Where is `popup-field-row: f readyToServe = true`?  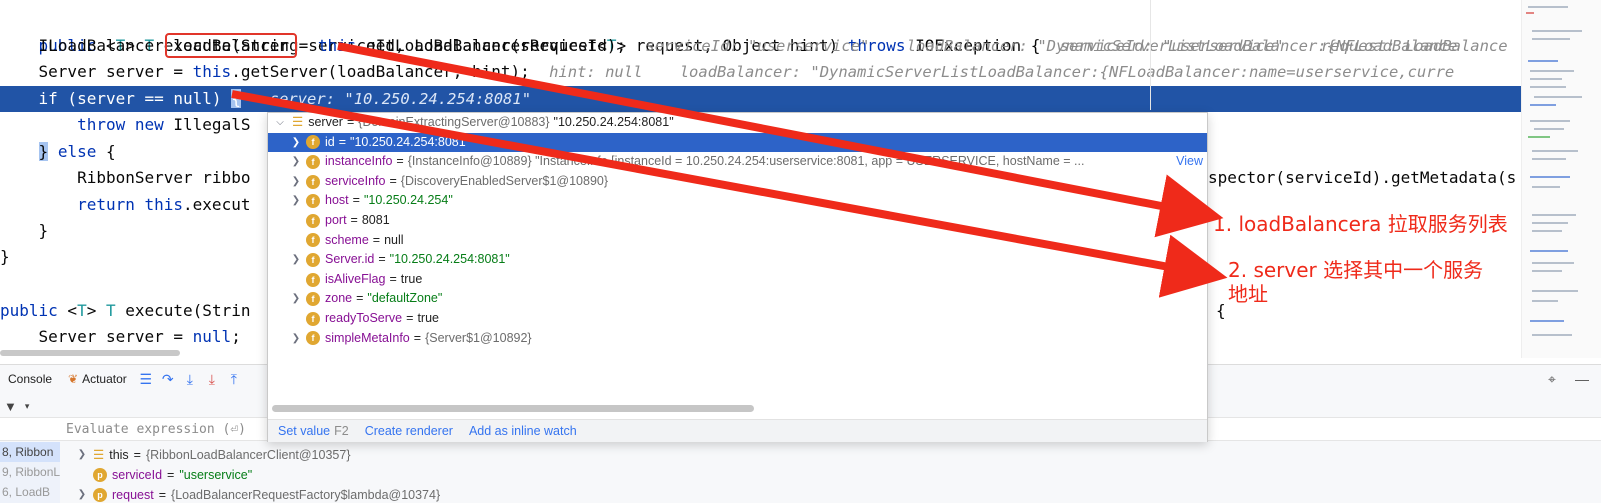
popup-field-row: f readyToServe = true is located at coordinates (737, 319).